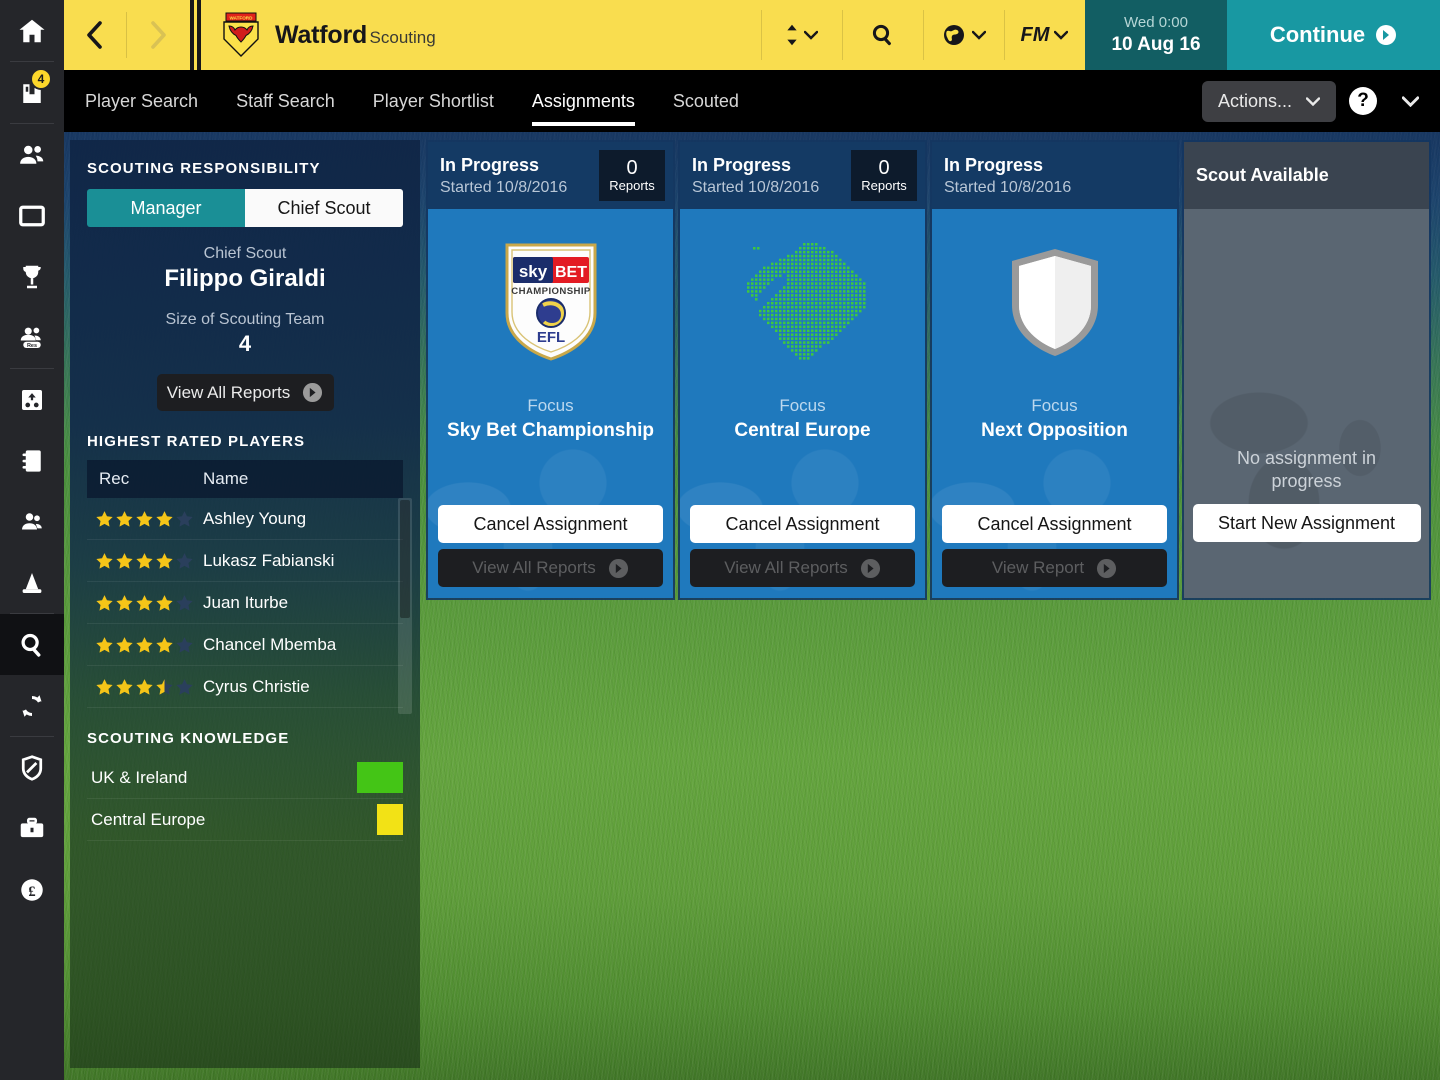 Image resolution: width=1440 pixels, height=1080 pixels. I want to click on inbox-badge: 4, so click(41, 79).